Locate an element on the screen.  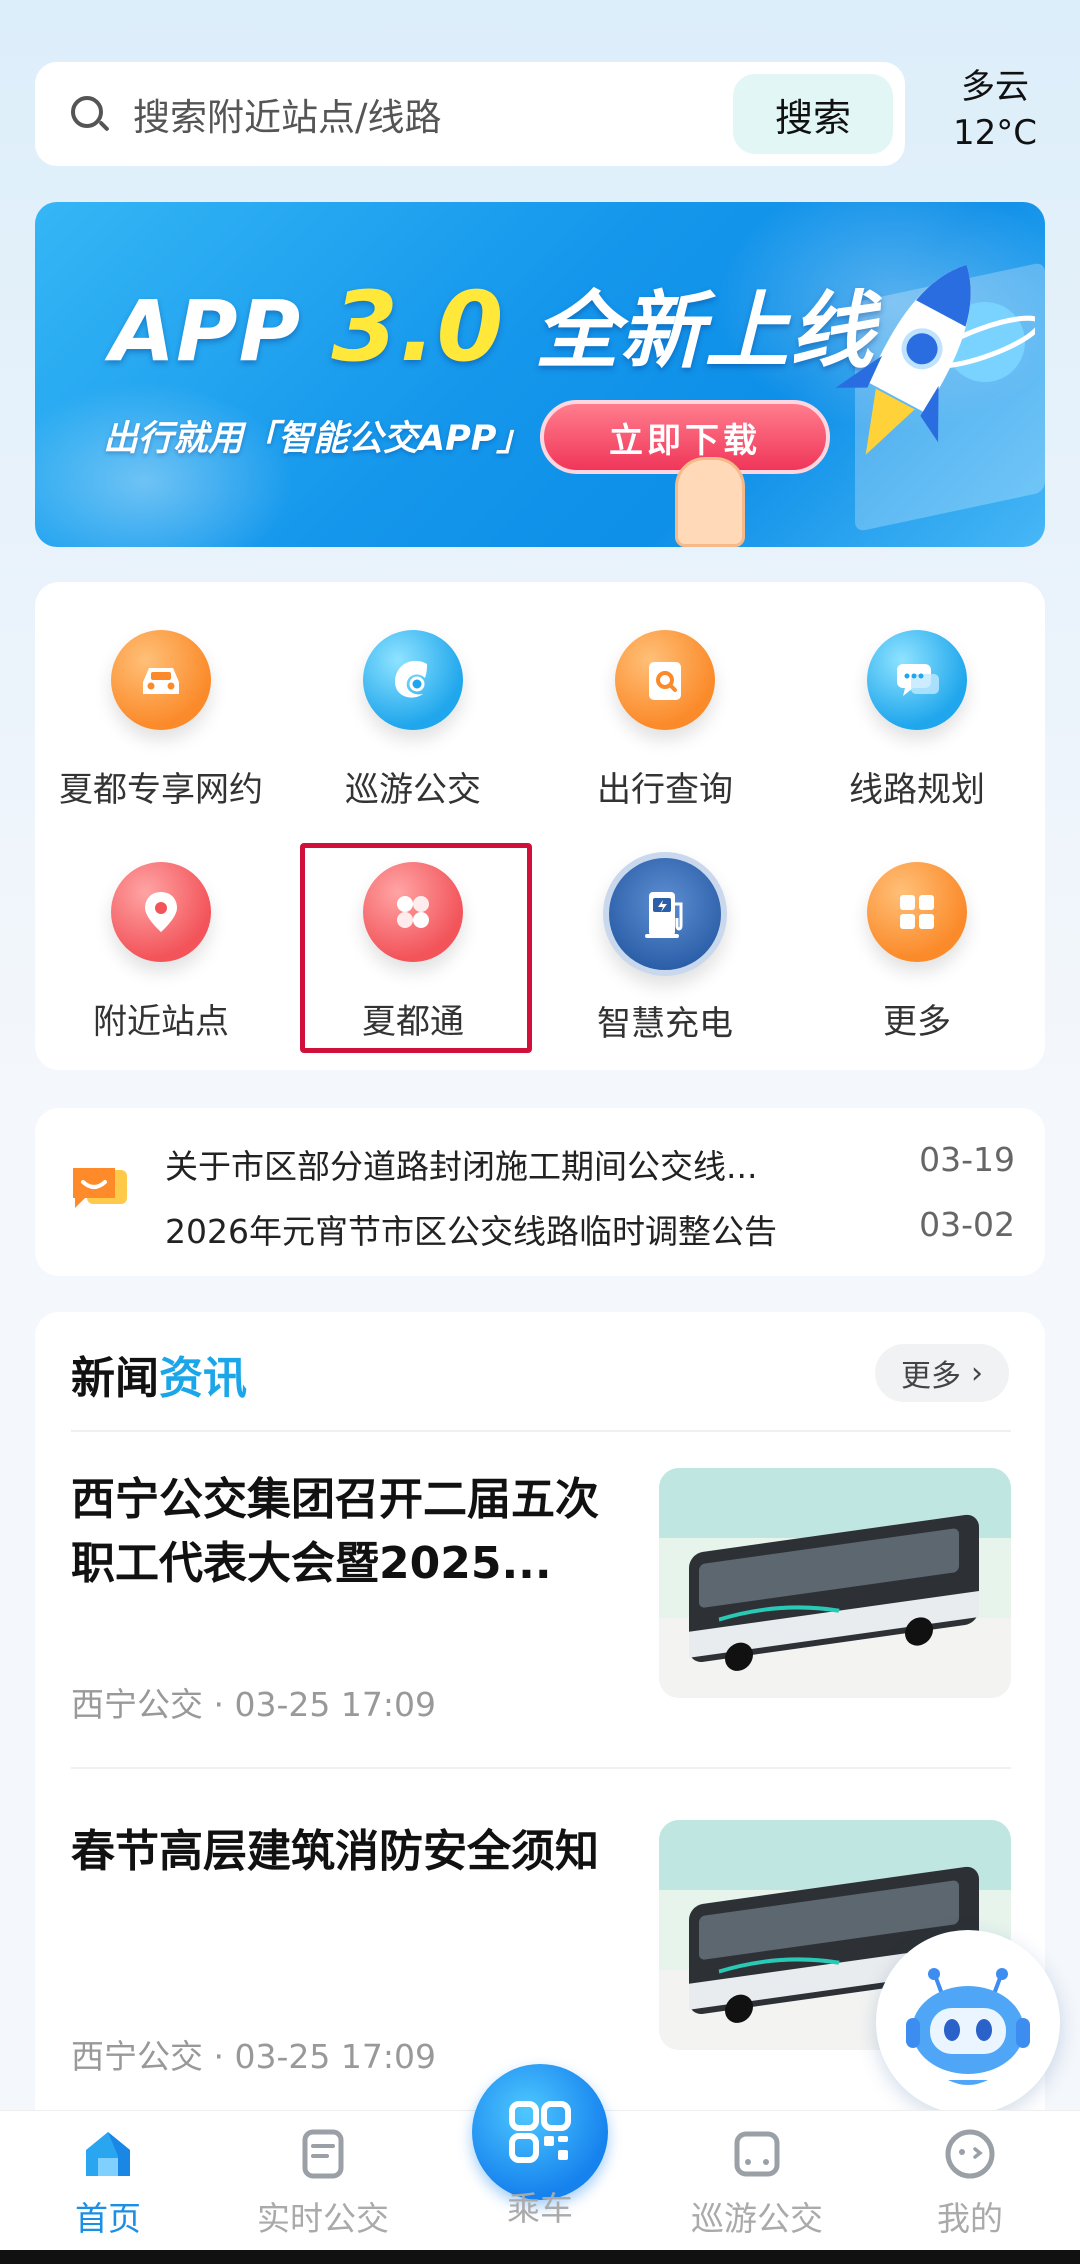
tab-label: 乘车 is located at coordinates (540, 2208).